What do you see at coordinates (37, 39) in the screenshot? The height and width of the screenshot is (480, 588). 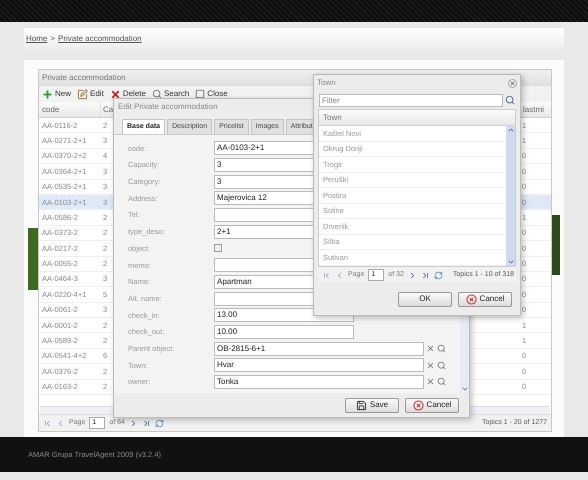 I see `breadcrumb-link: Home` at bounding box center [37, 39].